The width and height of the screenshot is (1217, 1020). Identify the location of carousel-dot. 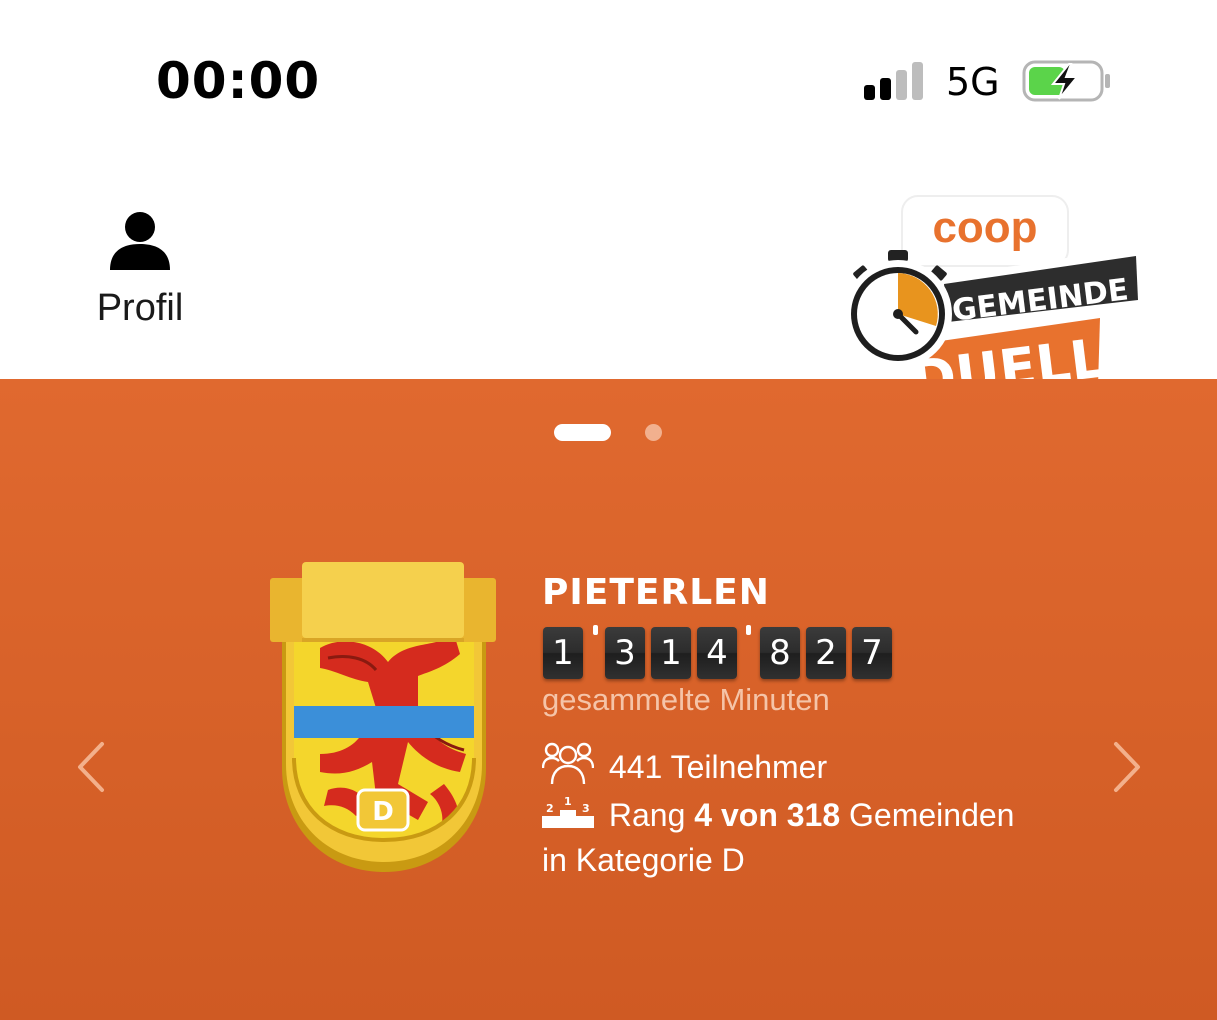
(653, 432).